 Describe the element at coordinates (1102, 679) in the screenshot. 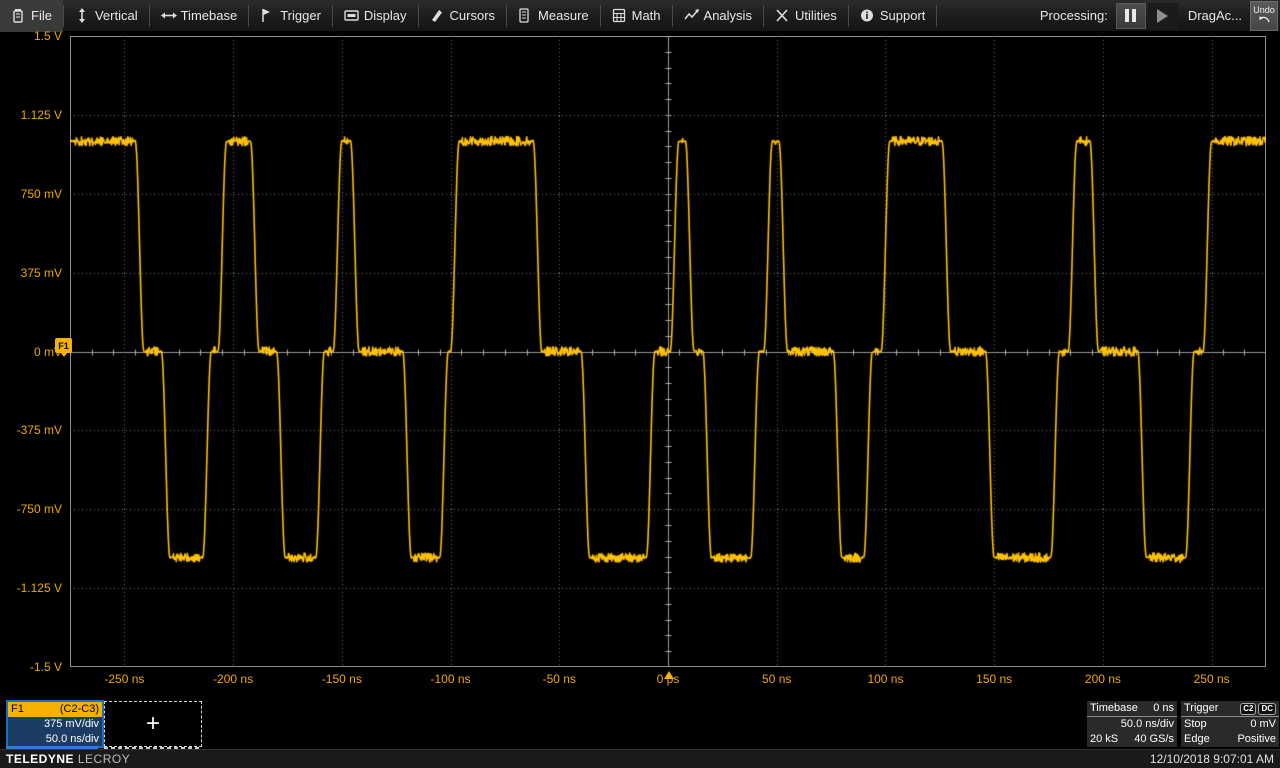

I see `x-tick-label: 200 ns` at that location.